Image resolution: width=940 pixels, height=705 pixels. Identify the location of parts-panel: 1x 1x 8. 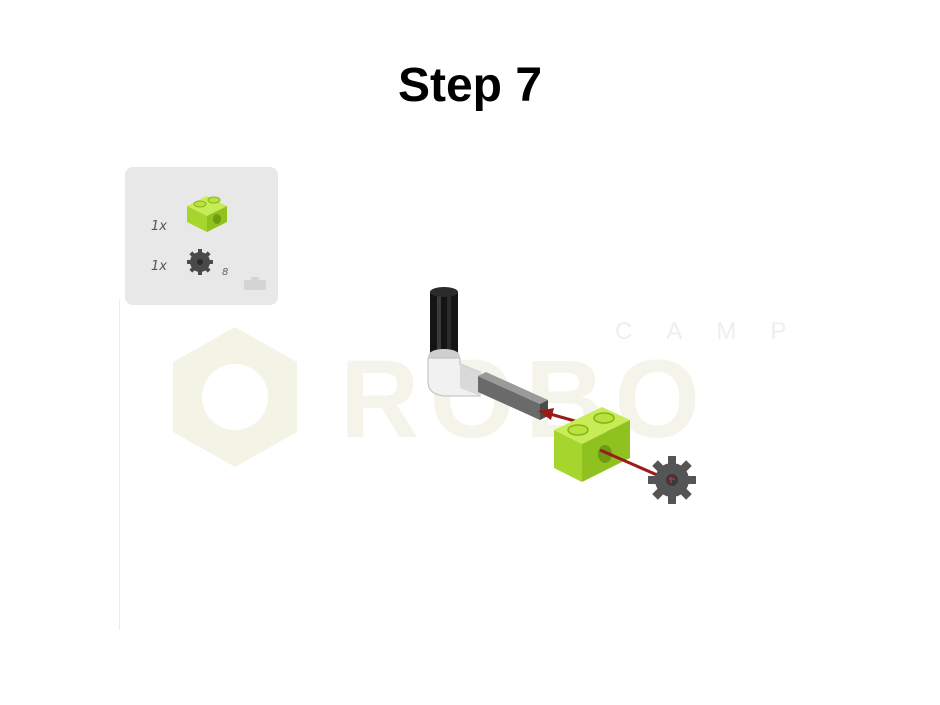
(201, 236).